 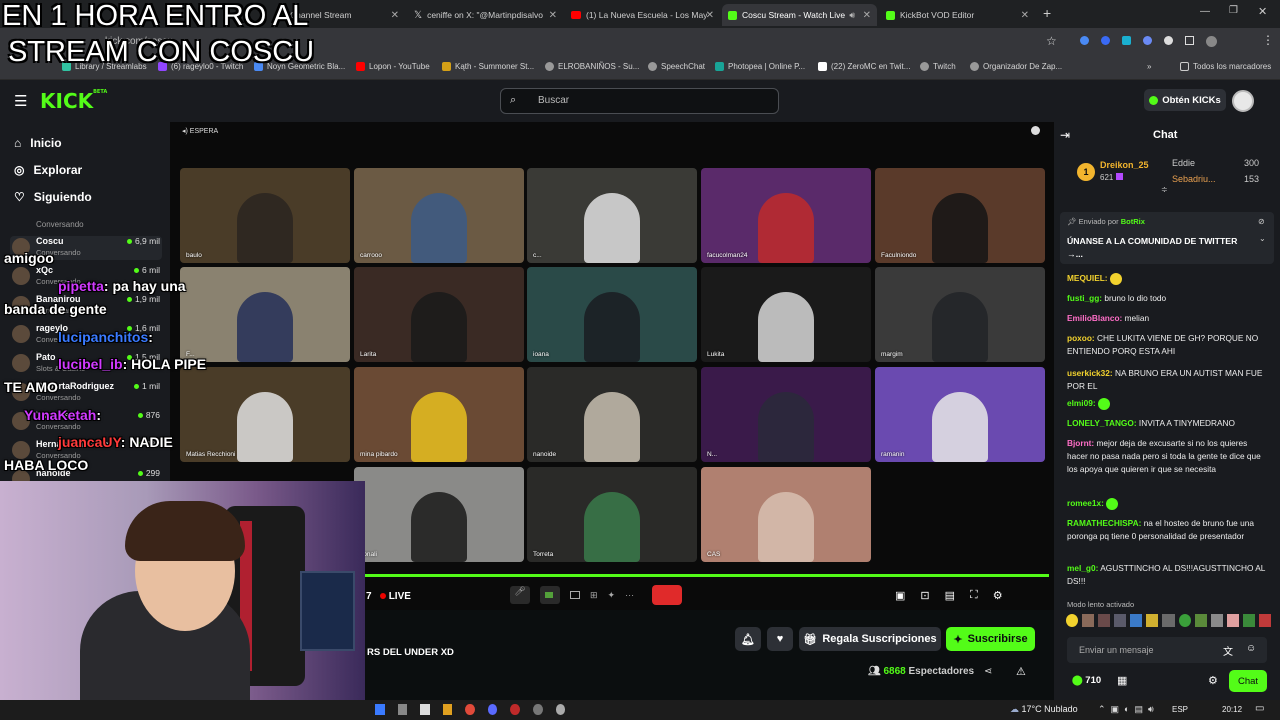 What do you see at coordinates (1164, 189) in the screenshot?
I see `chevron-down-icon: ≑` at bounding box center [1164, 189].